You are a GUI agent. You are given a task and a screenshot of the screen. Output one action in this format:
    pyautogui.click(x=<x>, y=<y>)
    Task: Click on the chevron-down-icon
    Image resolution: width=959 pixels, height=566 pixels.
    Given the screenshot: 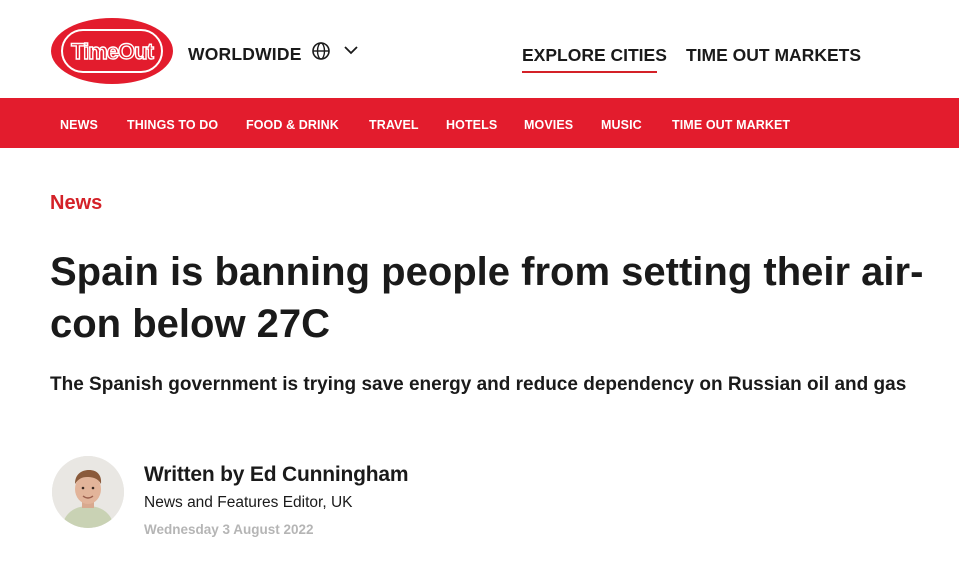 What is the action you would take?
    pyautogui.click(x=351, y=50)
    